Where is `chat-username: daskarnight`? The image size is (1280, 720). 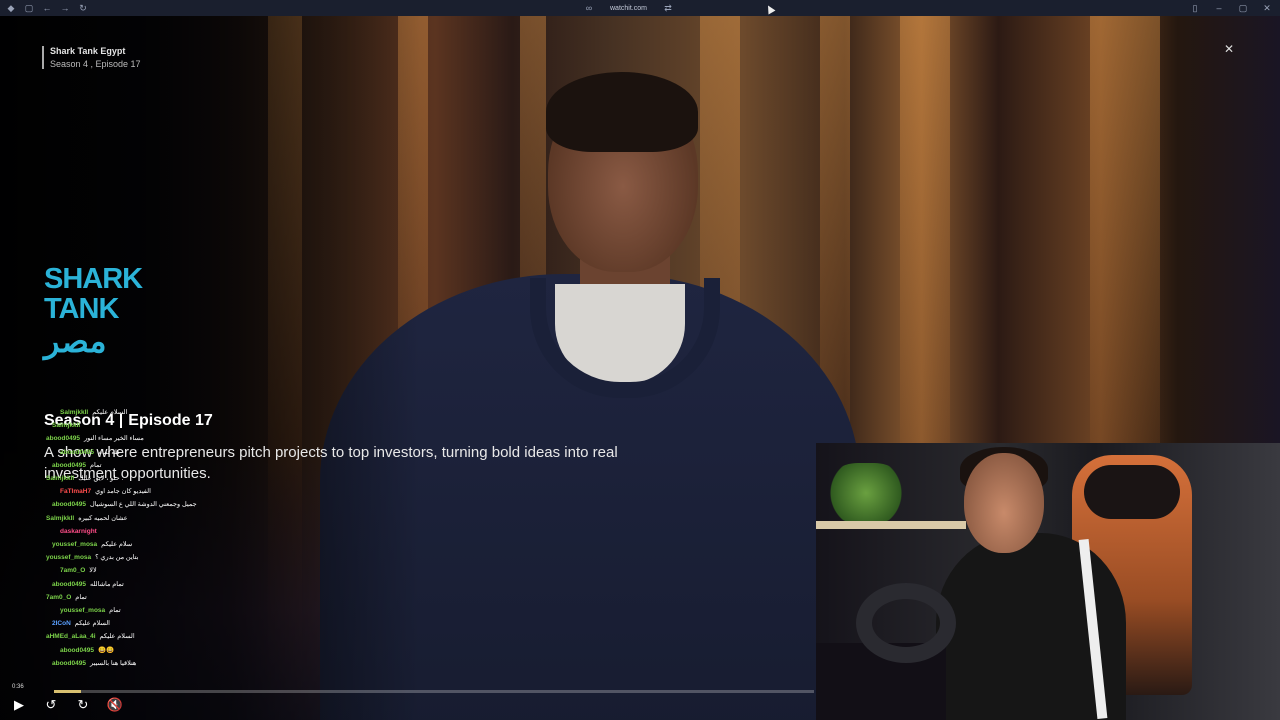
chat-username: daskarnight is located at coordinates (78, 531).